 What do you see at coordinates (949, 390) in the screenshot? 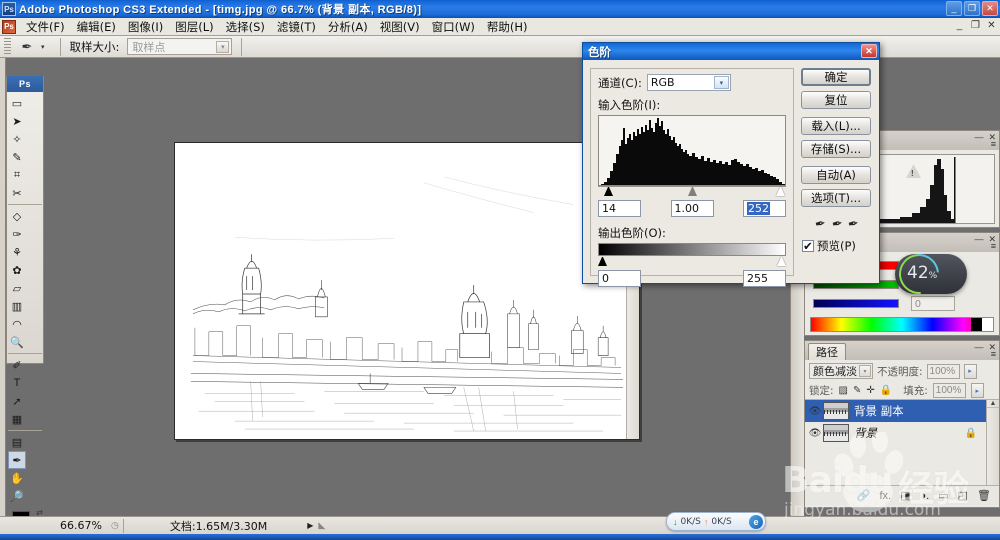
I see `fill-value: 100%` at bounding box center [949, 390].